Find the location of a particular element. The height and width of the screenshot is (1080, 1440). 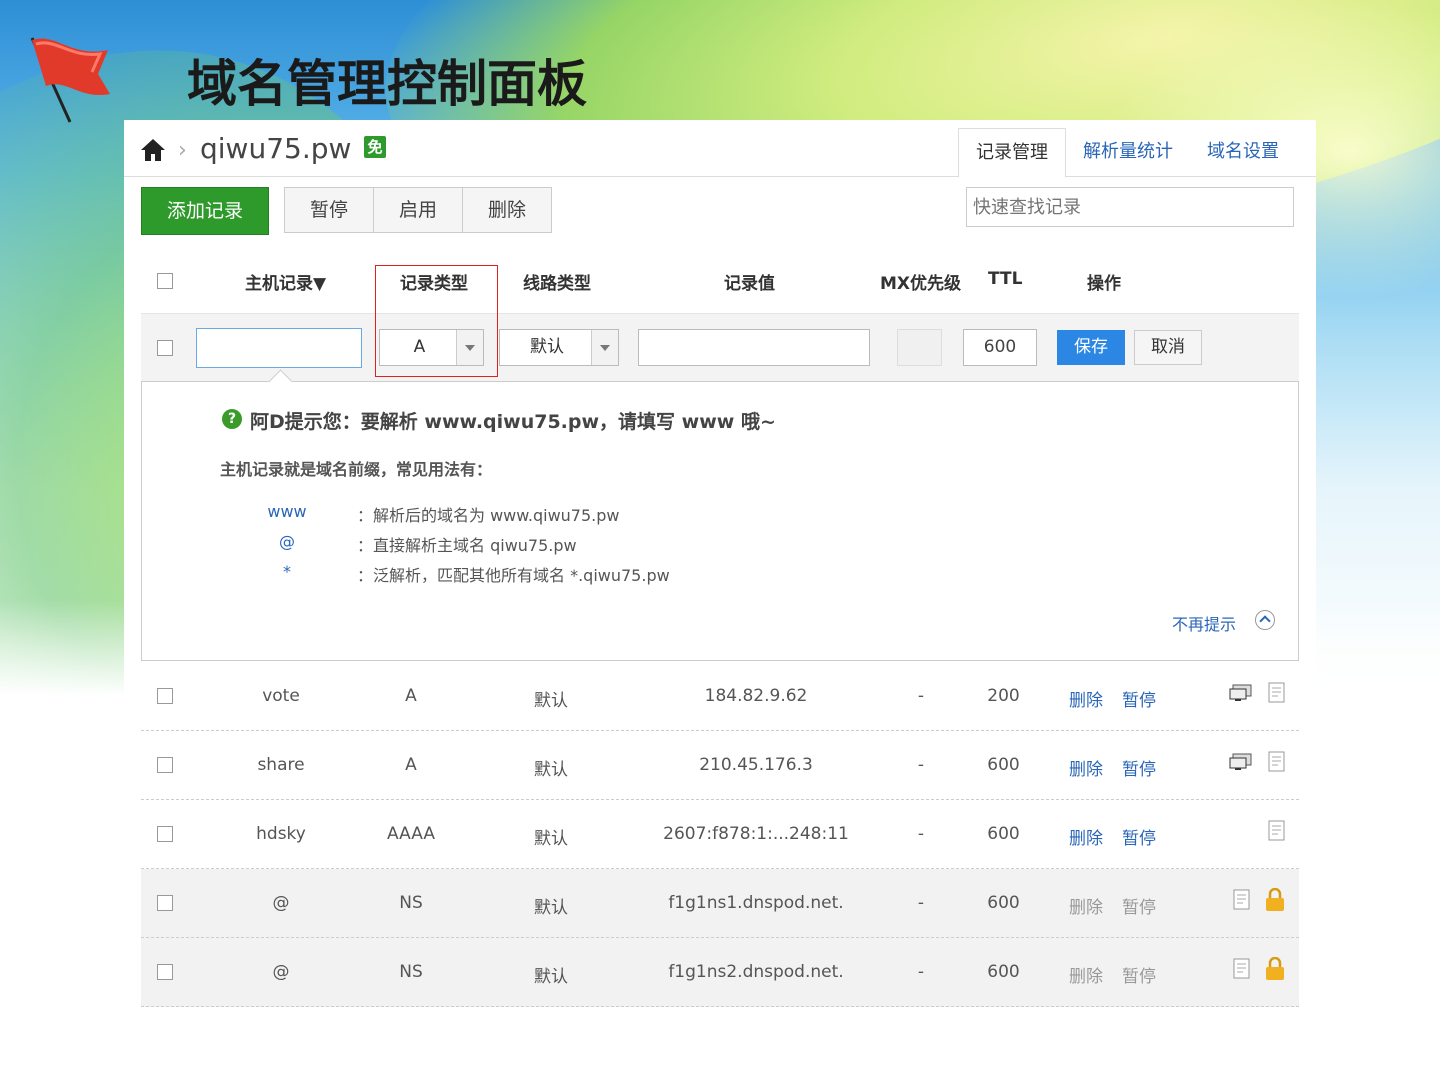

ttl-input: 600 is located at coordinates (1000, 347).